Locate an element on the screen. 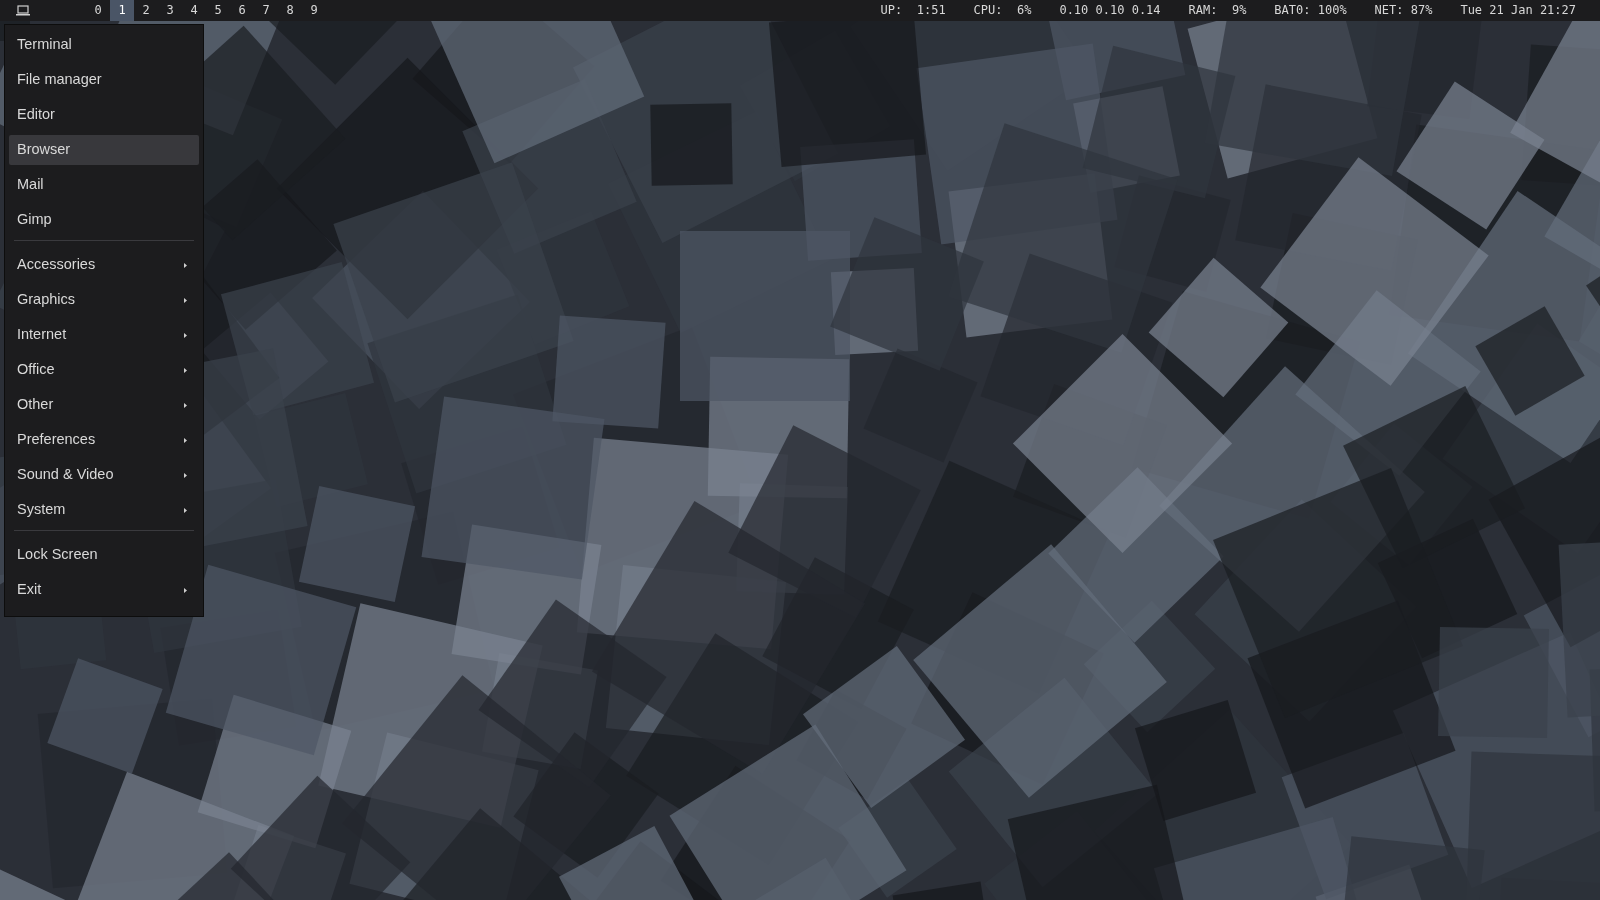 Image resolution: width=1600 pixels, height=900 pixels. workspace-button: 8 is located at coordinates (290, 10).